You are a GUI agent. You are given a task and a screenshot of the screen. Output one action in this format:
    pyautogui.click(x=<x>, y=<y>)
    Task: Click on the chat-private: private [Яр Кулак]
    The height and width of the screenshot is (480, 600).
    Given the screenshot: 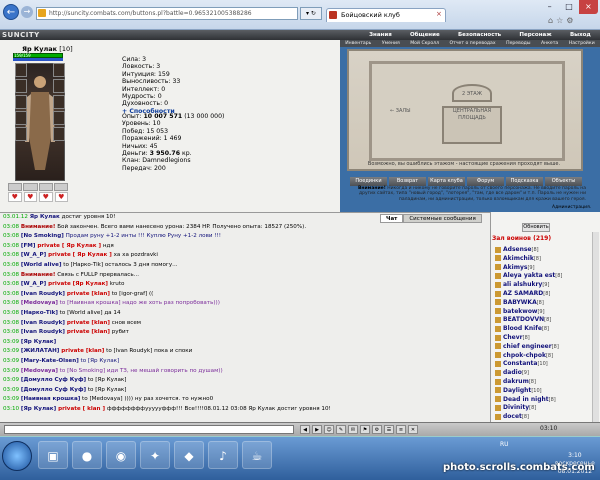 What is the action you would take?
    pyautogui.click(x=77, y=284)
    